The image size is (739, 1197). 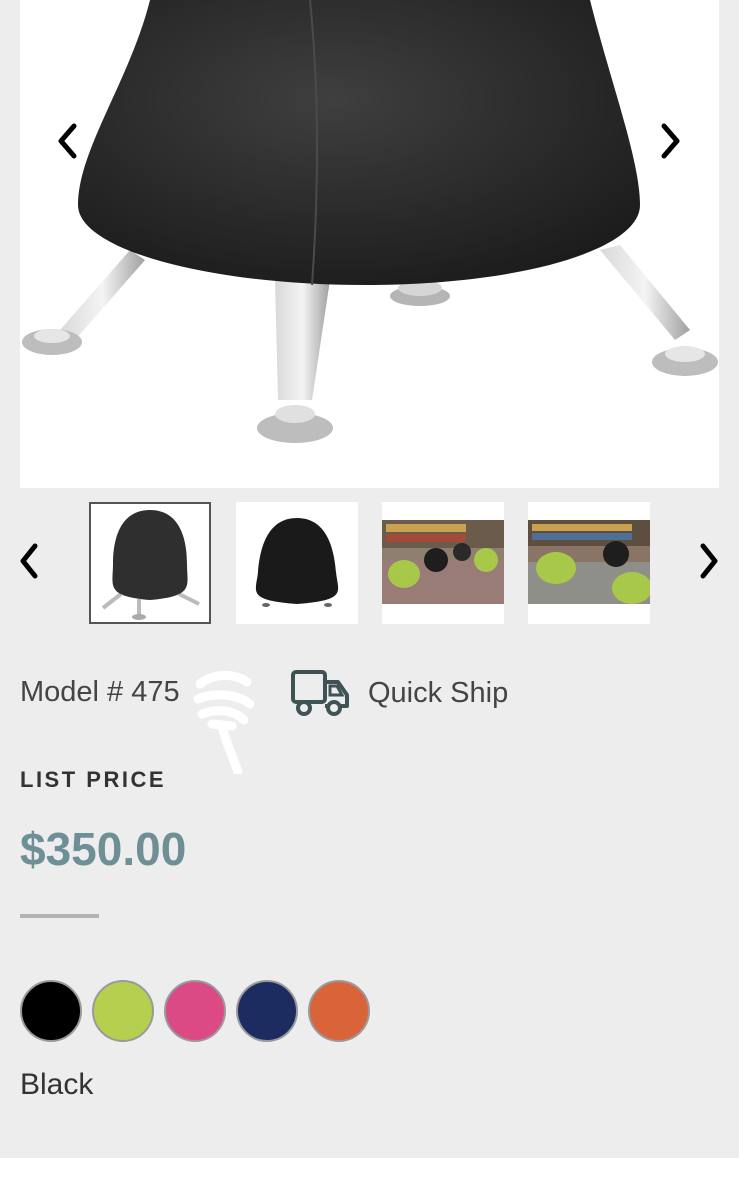 What do you see at coordinates (339, 1011) in the screenshot?
I see `swatch-orange` at bounding box center [339, 1011].